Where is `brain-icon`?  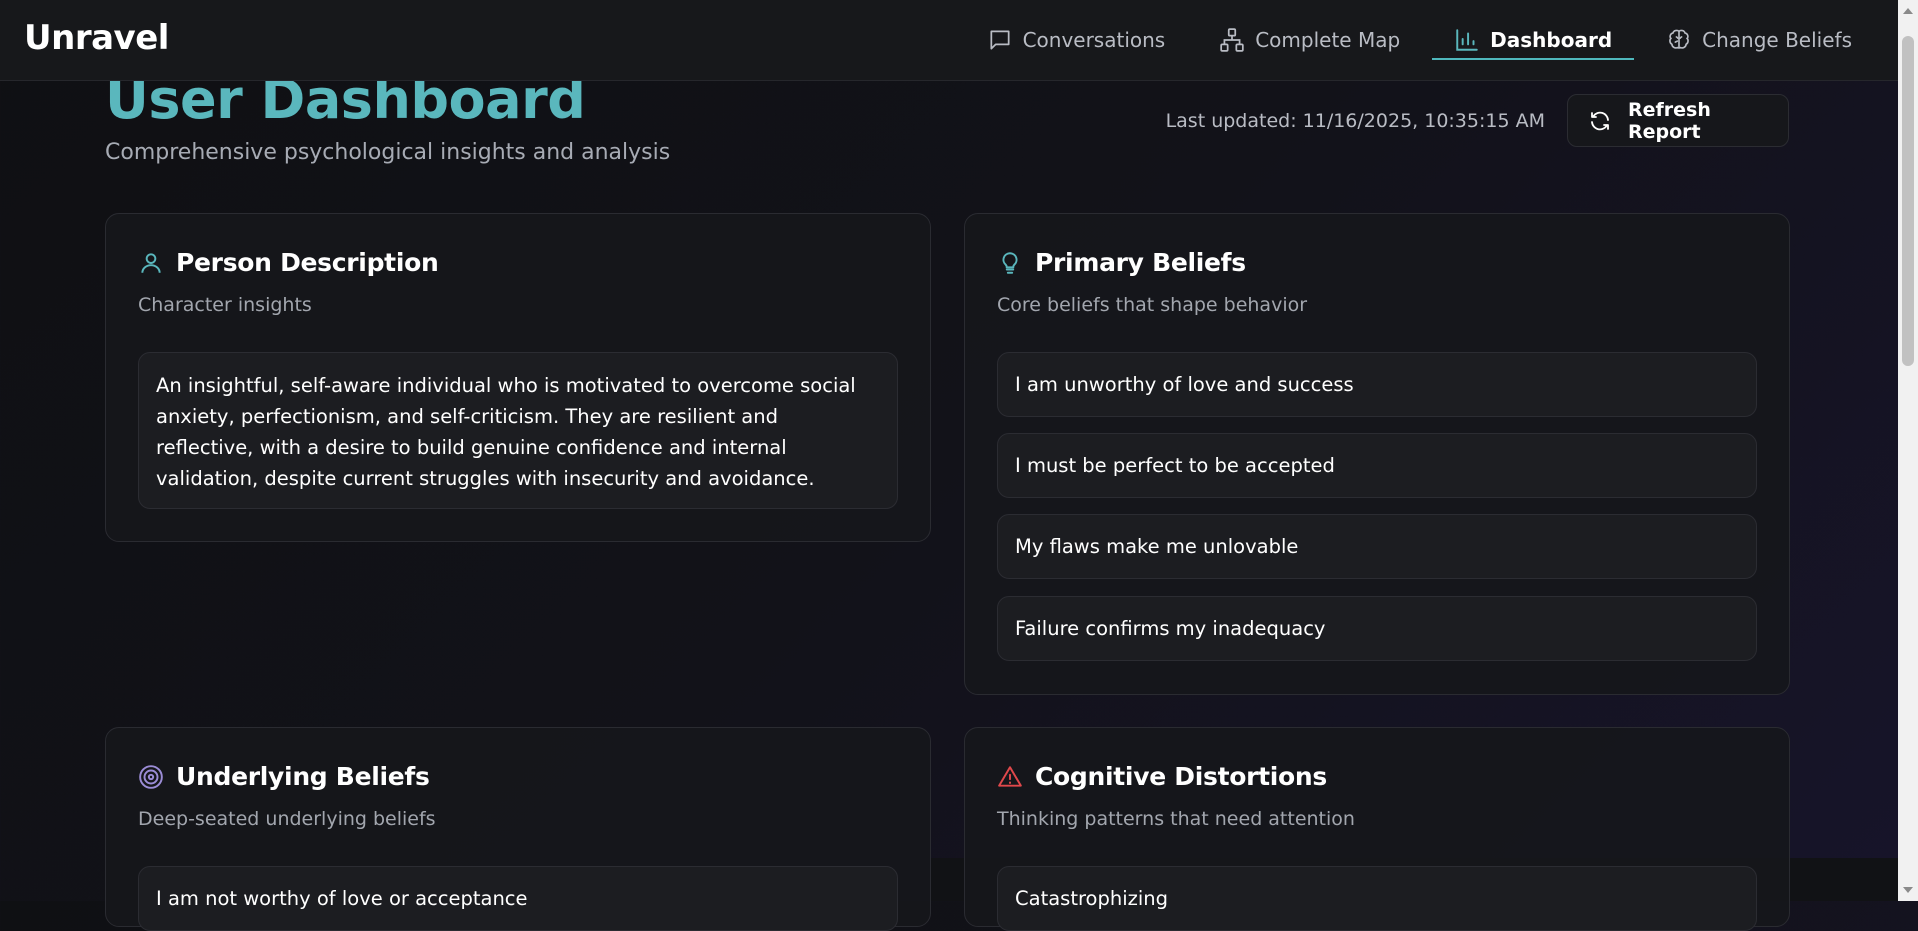
brain-icon is located at coordinates (1679, 40).